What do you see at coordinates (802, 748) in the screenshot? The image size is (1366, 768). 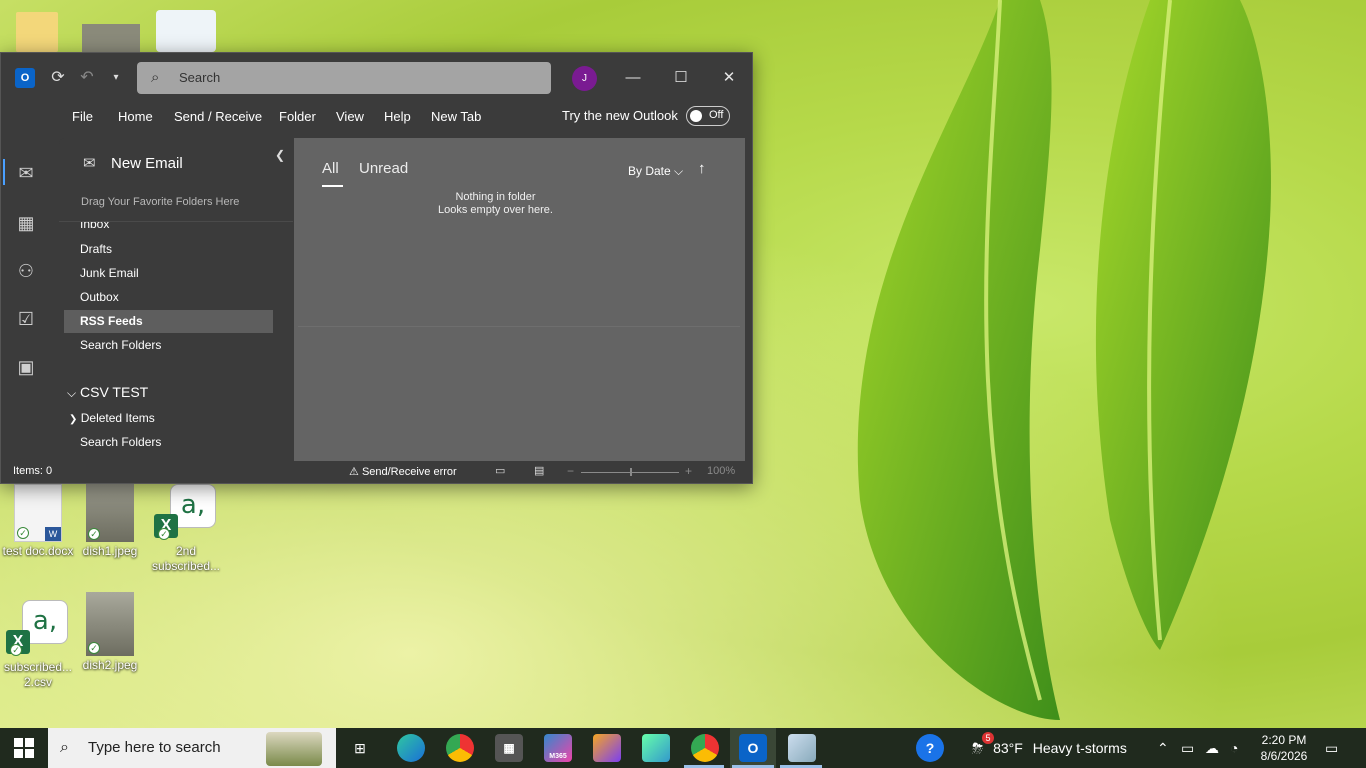 I see `app-icon` at bounding box center [802, 748].